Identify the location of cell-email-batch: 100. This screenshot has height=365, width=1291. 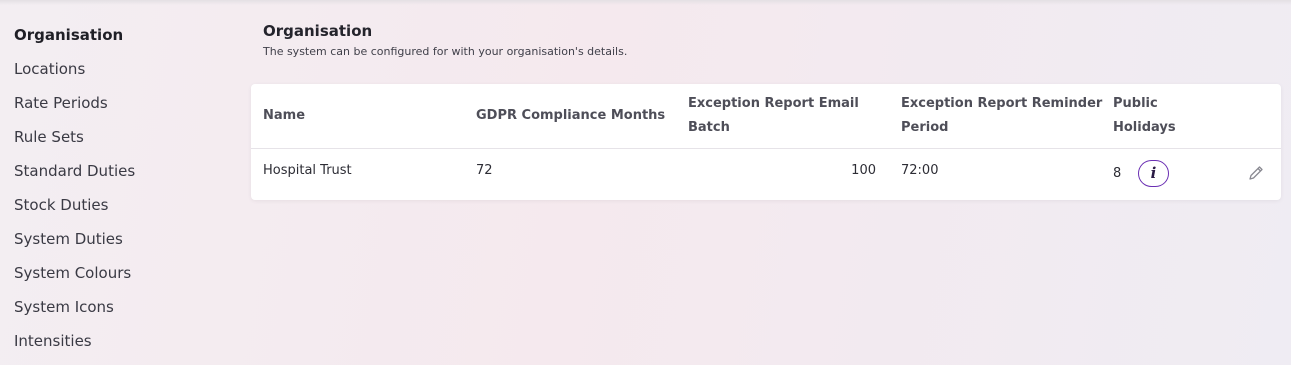
(863, 170).